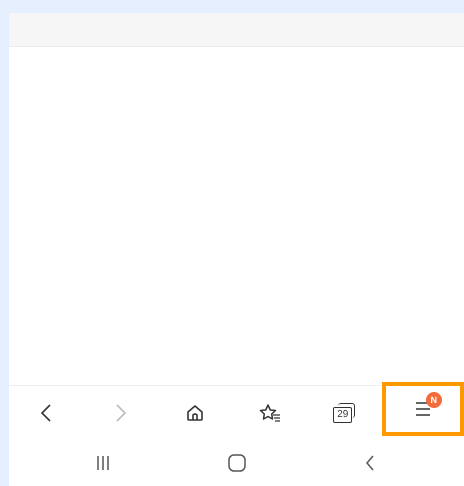 The image size is (464, 486). Describe the element at coordinates (102, 463) in the screenshot. I see `recents-icon` at that location.